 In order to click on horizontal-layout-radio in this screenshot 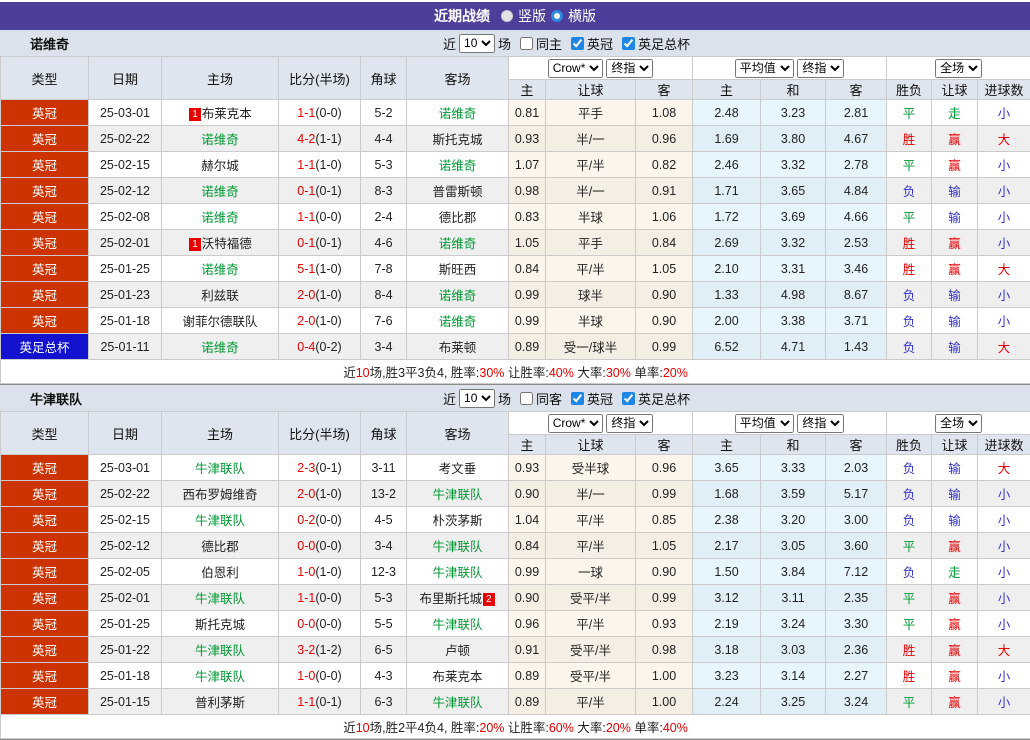, I will do `click(557, 16)`.